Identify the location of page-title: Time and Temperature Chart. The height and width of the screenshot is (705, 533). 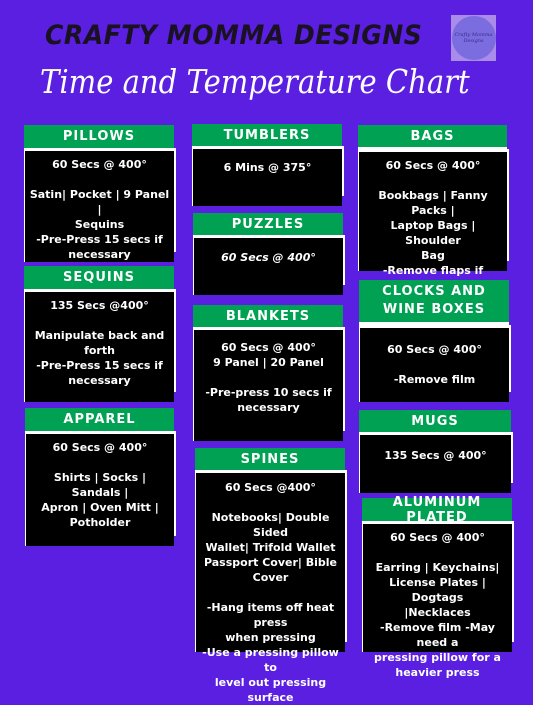
(255, 81).